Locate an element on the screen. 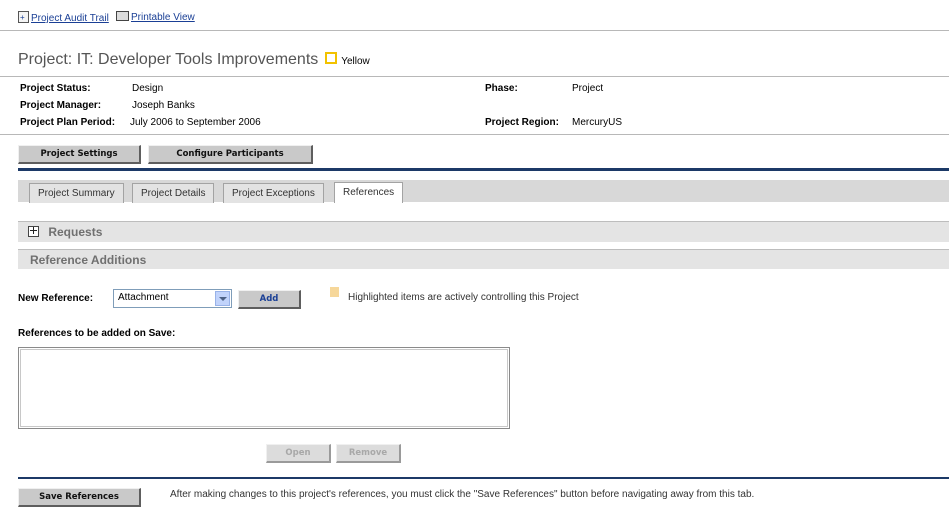 This screenshot has height=507, width=949. add-button: Add is located at coordinates (269, 299).